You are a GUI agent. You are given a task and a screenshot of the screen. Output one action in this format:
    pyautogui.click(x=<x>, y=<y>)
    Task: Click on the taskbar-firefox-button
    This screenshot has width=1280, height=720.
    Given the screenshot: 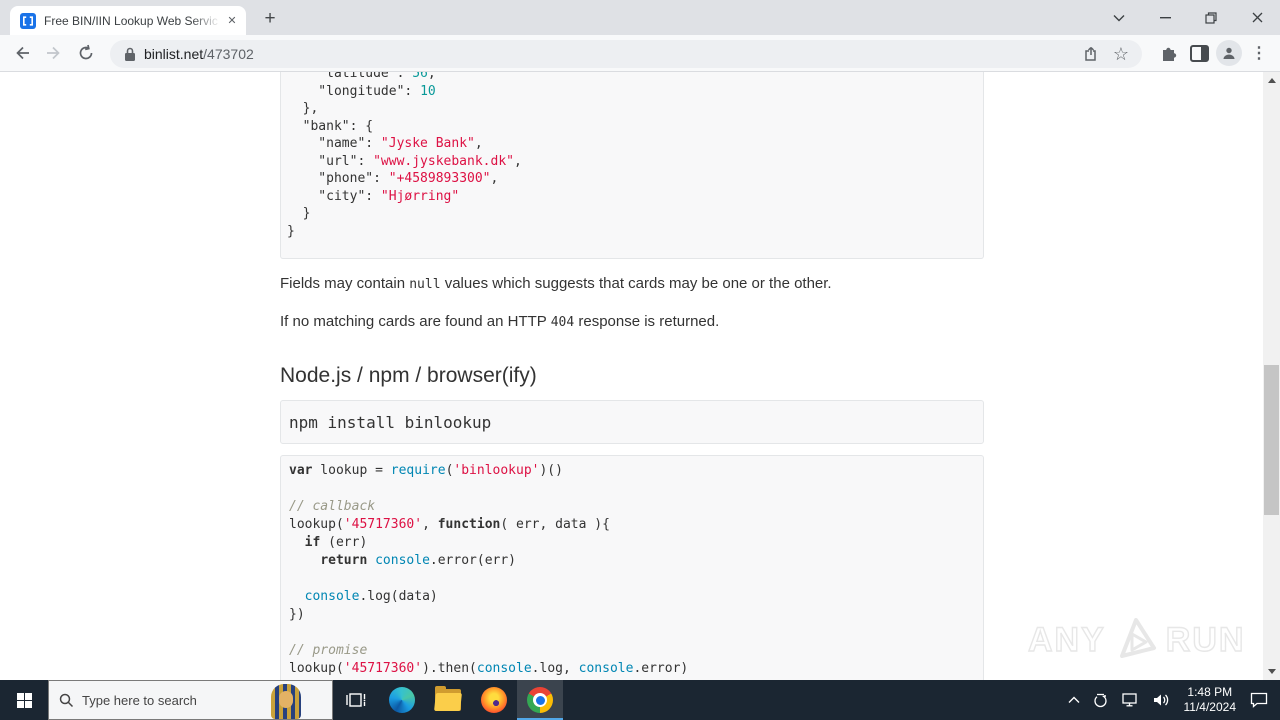 What is the action you would take?
    pyautogui.click(x=494, y=700)
    